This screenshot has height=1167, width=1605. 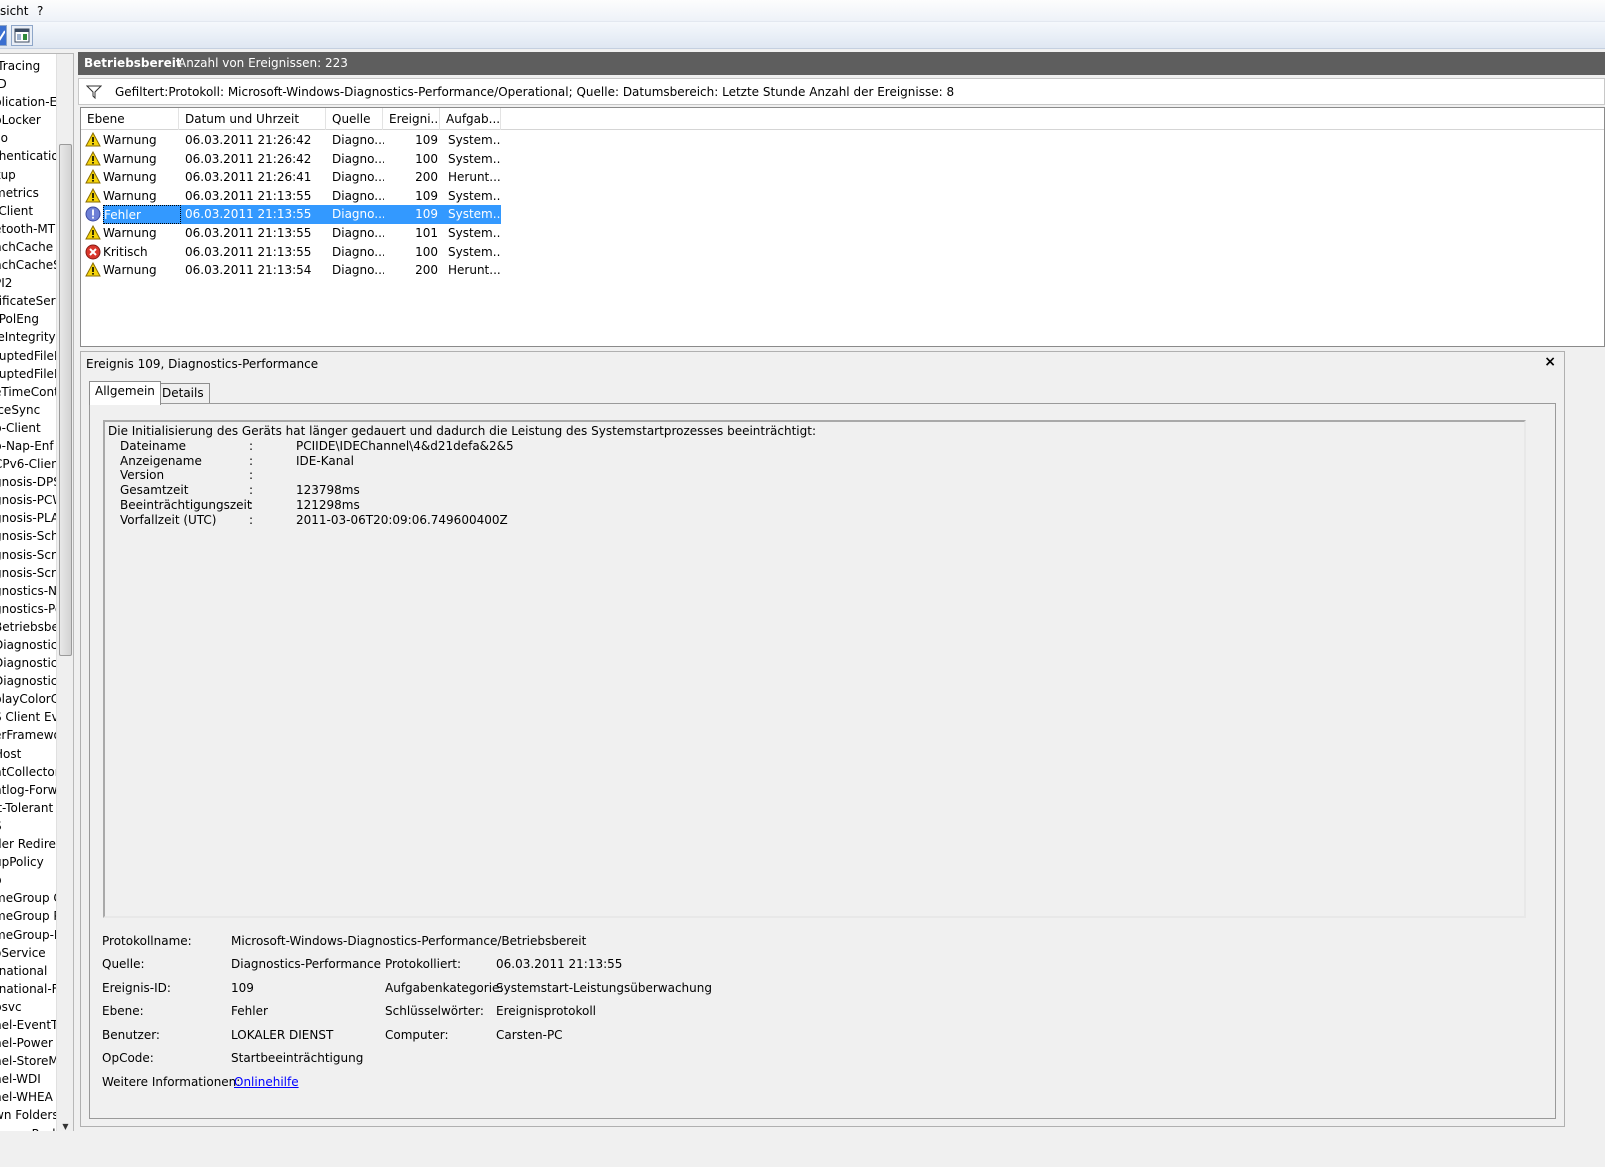 I want to click on tree-item: p-Client, so click(x=28, y=428).